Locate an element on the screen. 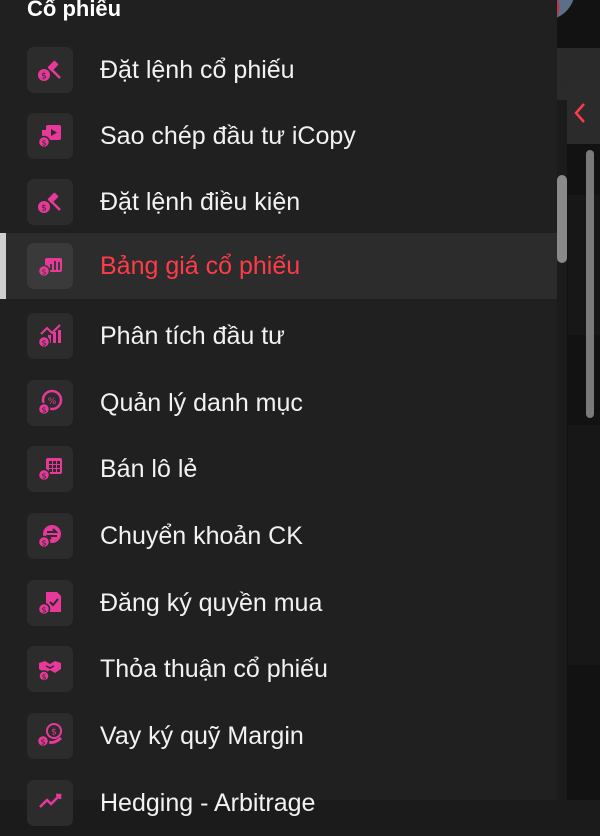 Image resolution: width=600 pixels, height=836 pixels. menu-item-dang-ky-quyen-mua: $ Đăng ký quyền mua is located at coordinates (278, 603).